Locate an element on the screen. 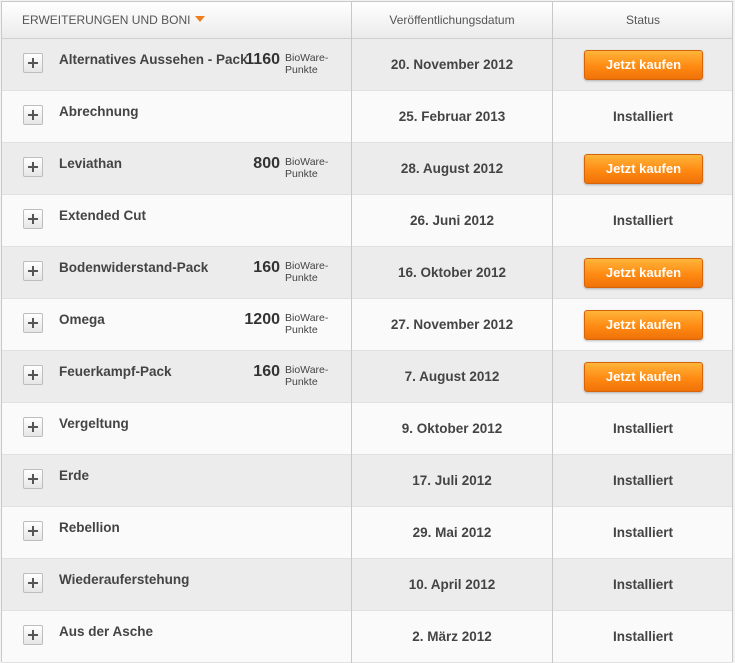 This screenshot has width=735, height=663. dlc-name: Vergeltung is located at coordinates (94, 423).